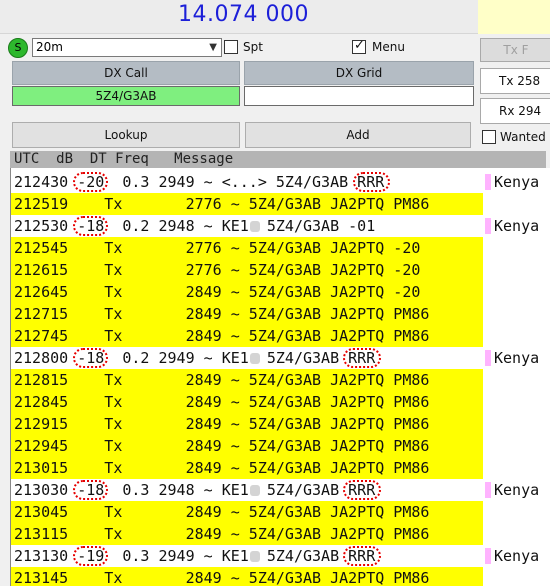 This screenshot has width=550, height=586. I want to click on tx-message-row: 213045 Tx 2849 ~ 5Z4/G3AB JA2PTQ PM86, so click(280, 512).